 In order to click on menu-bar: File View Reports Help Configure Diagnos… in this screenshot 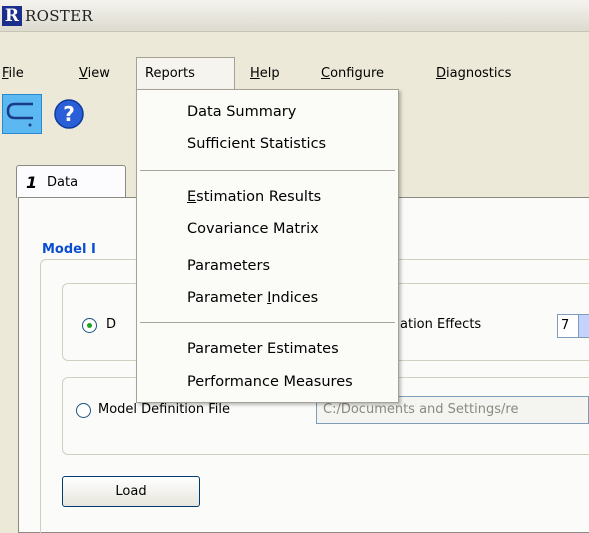, I will do `click(294, 73)`.